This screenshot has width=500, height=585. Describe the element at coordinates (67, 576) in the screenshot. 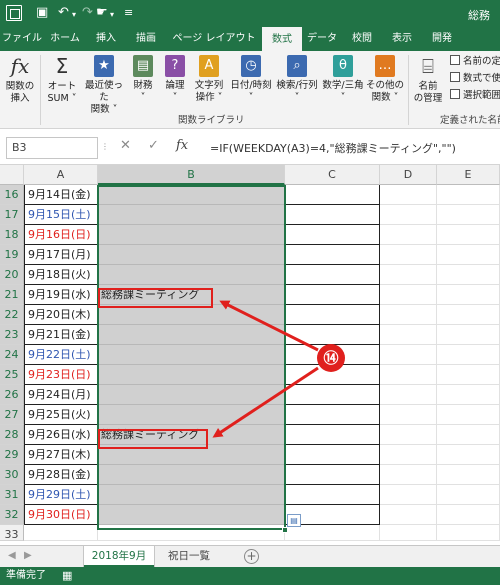

I see `macro-record-icon: ▦` at that location.